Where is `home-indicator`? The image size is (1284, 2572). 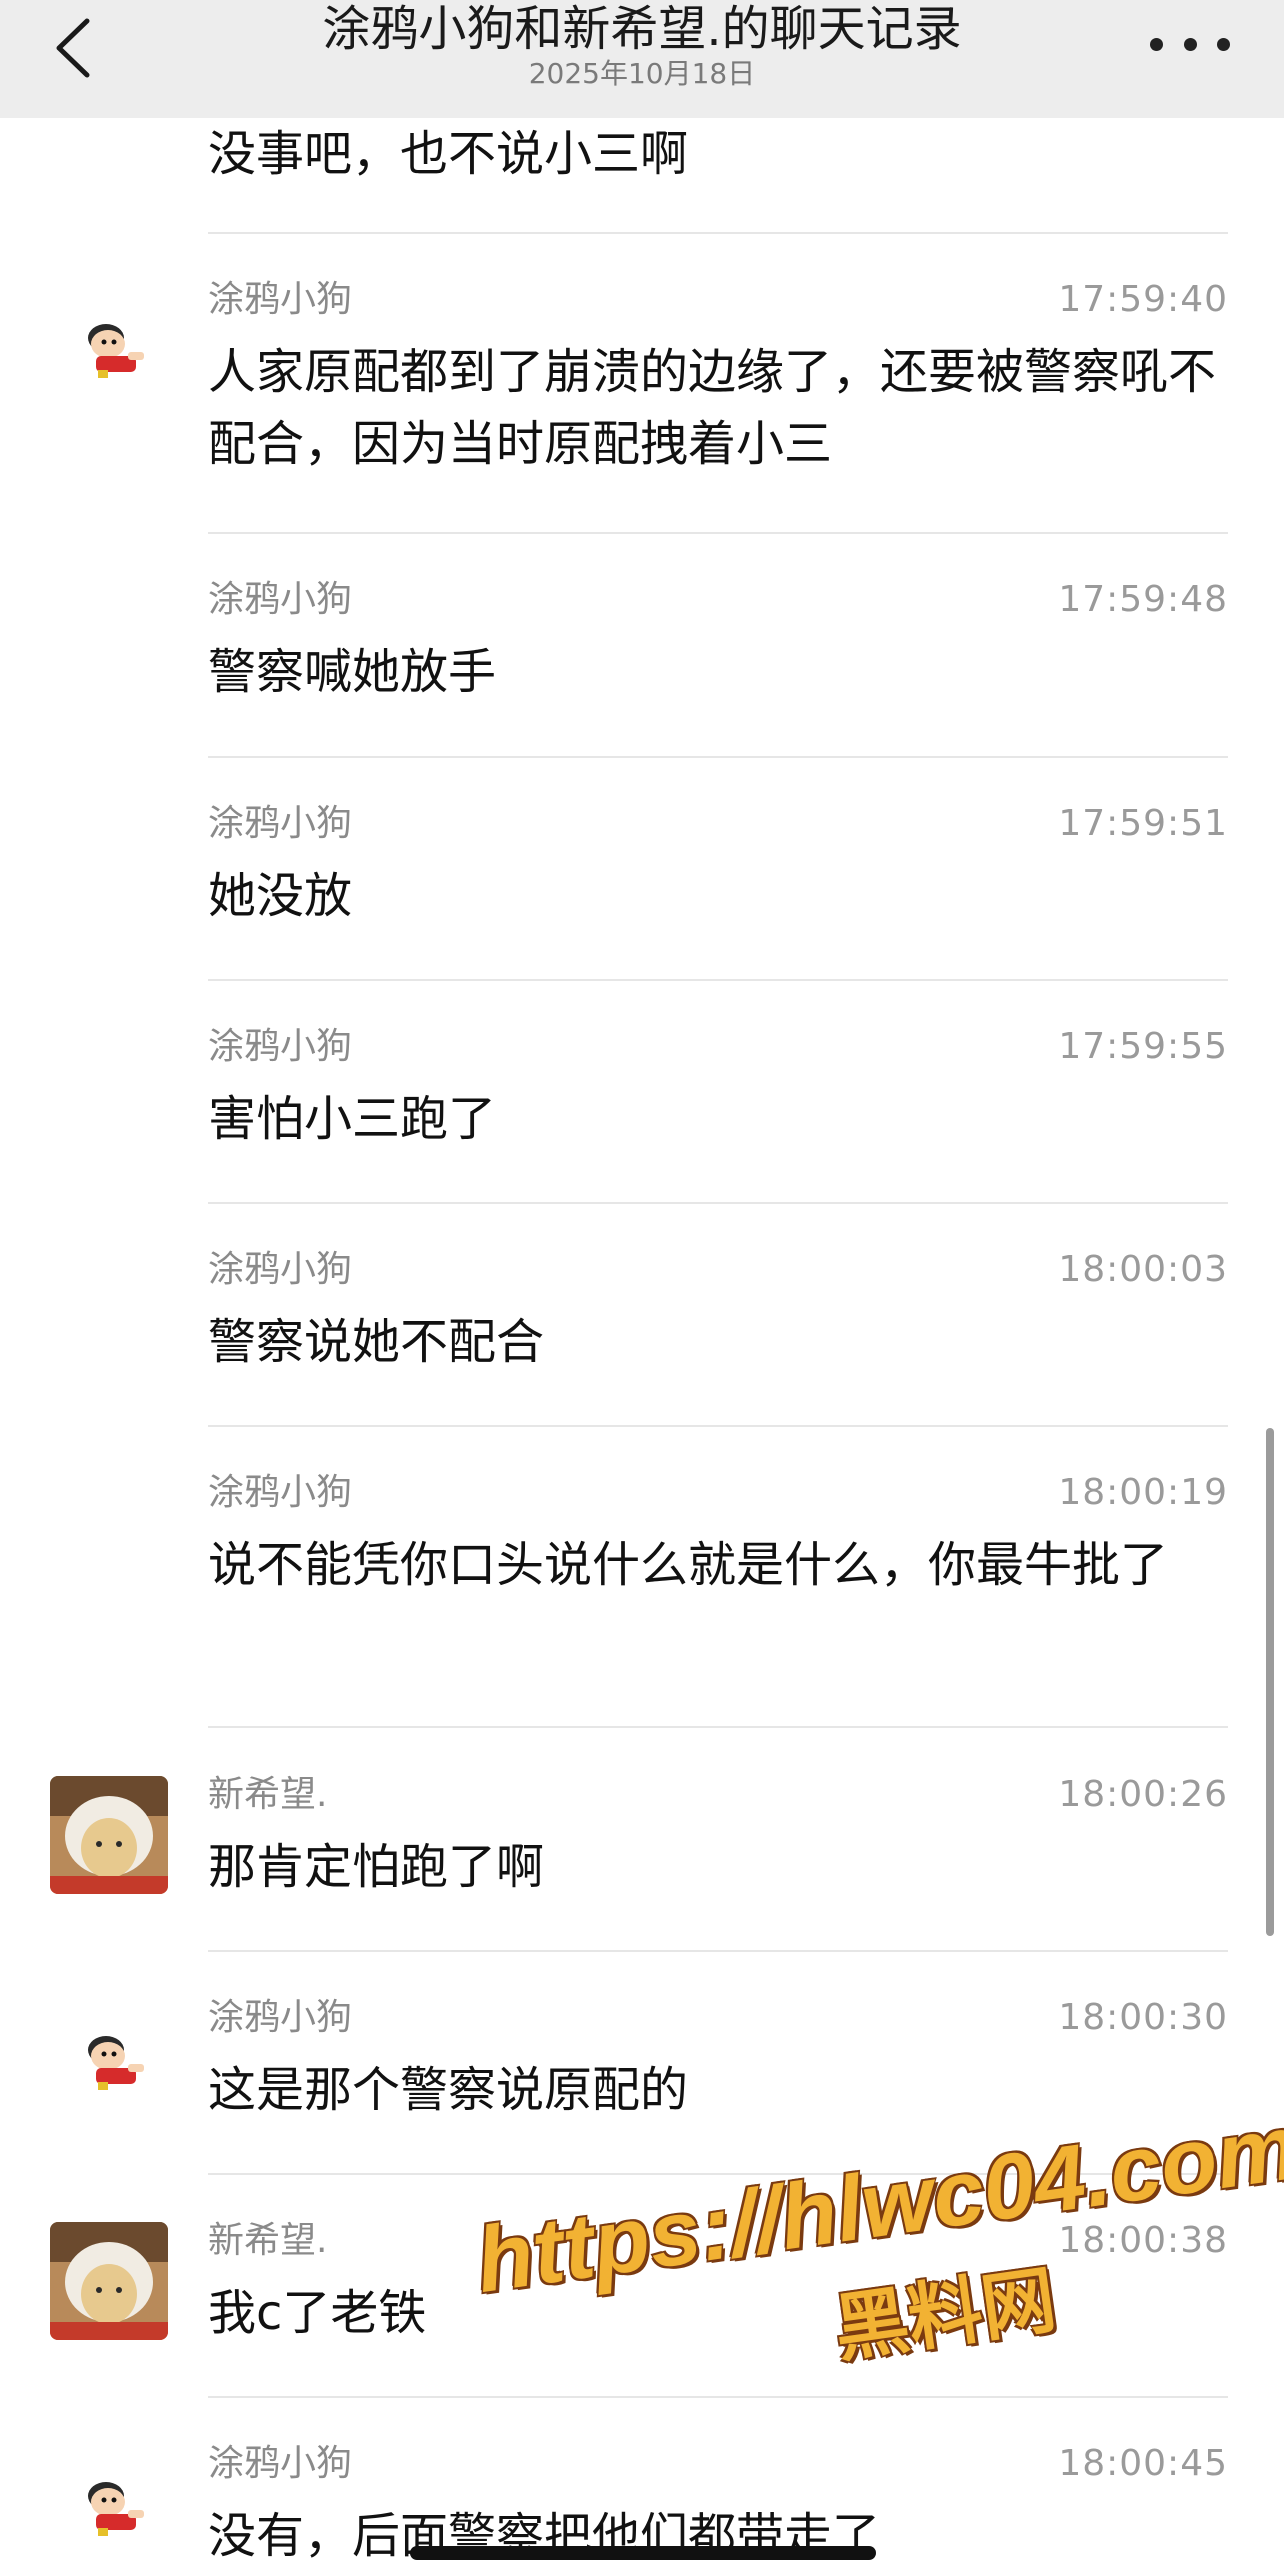 home-indicator is located at coordinates (643, 2553).